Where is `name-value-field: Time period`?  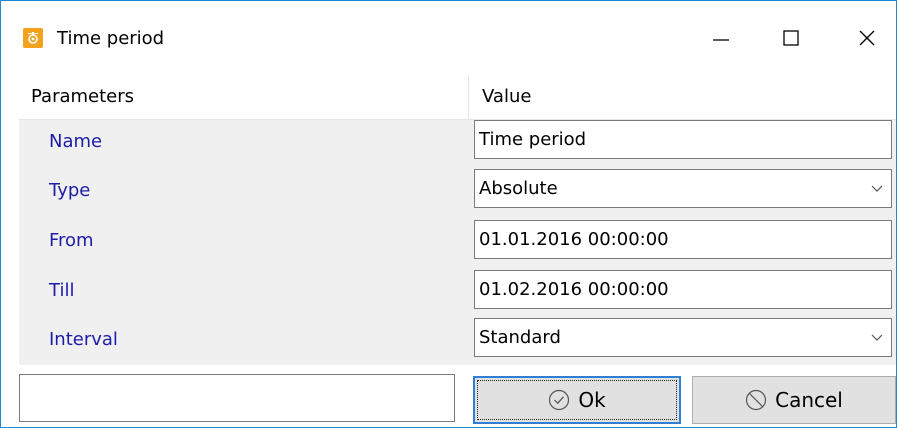
name-value-field: Time period is located at coordinates (683, 139).